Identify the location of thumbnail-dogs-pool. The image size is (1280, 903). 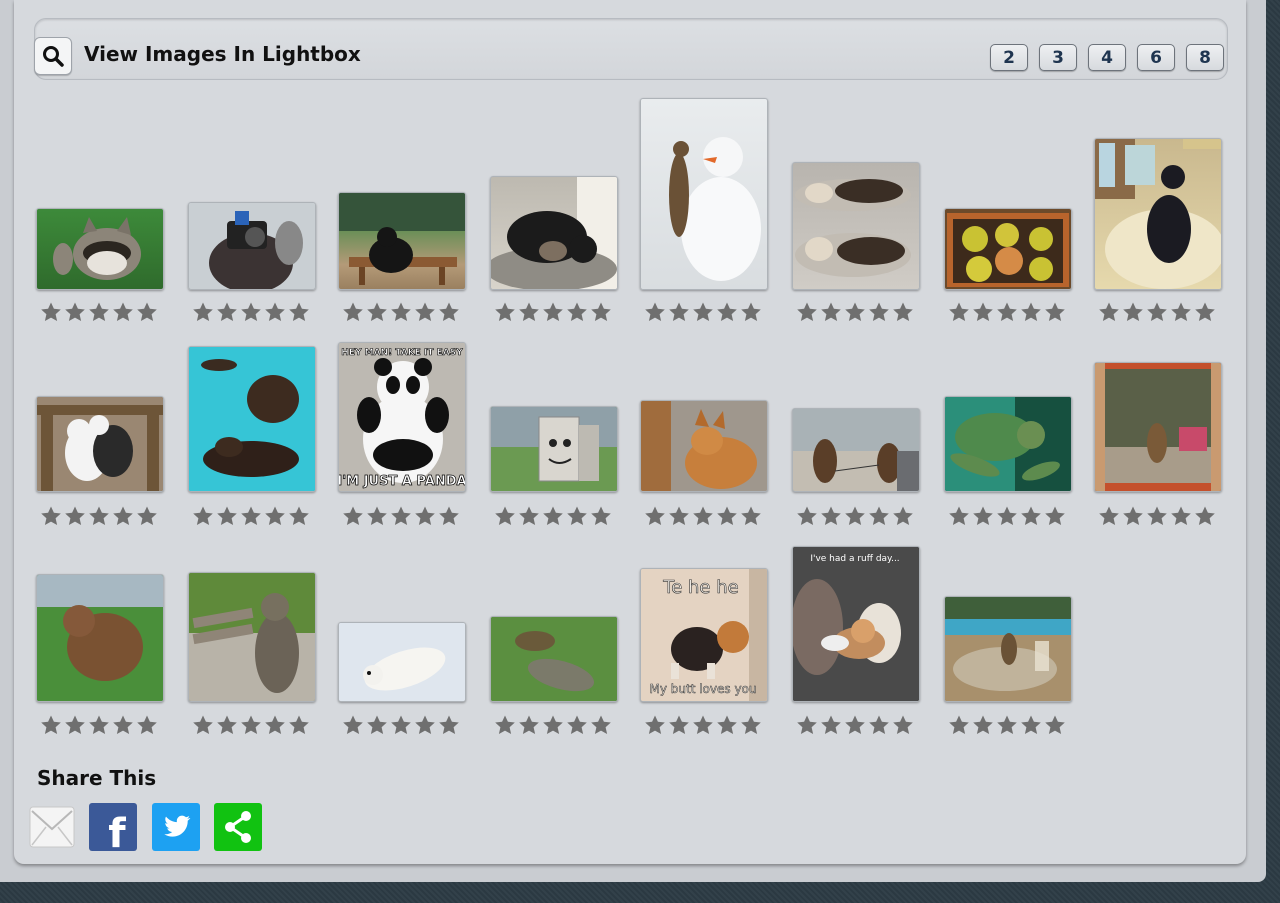
(252, 419).